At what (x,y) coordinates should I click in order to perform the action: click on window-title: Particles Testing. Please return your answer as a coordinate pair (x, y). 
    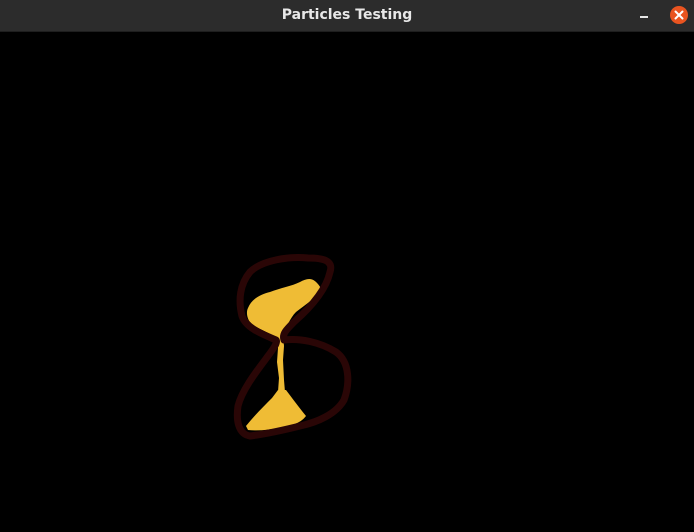
    Looking at the image, I should click on (347, 15).